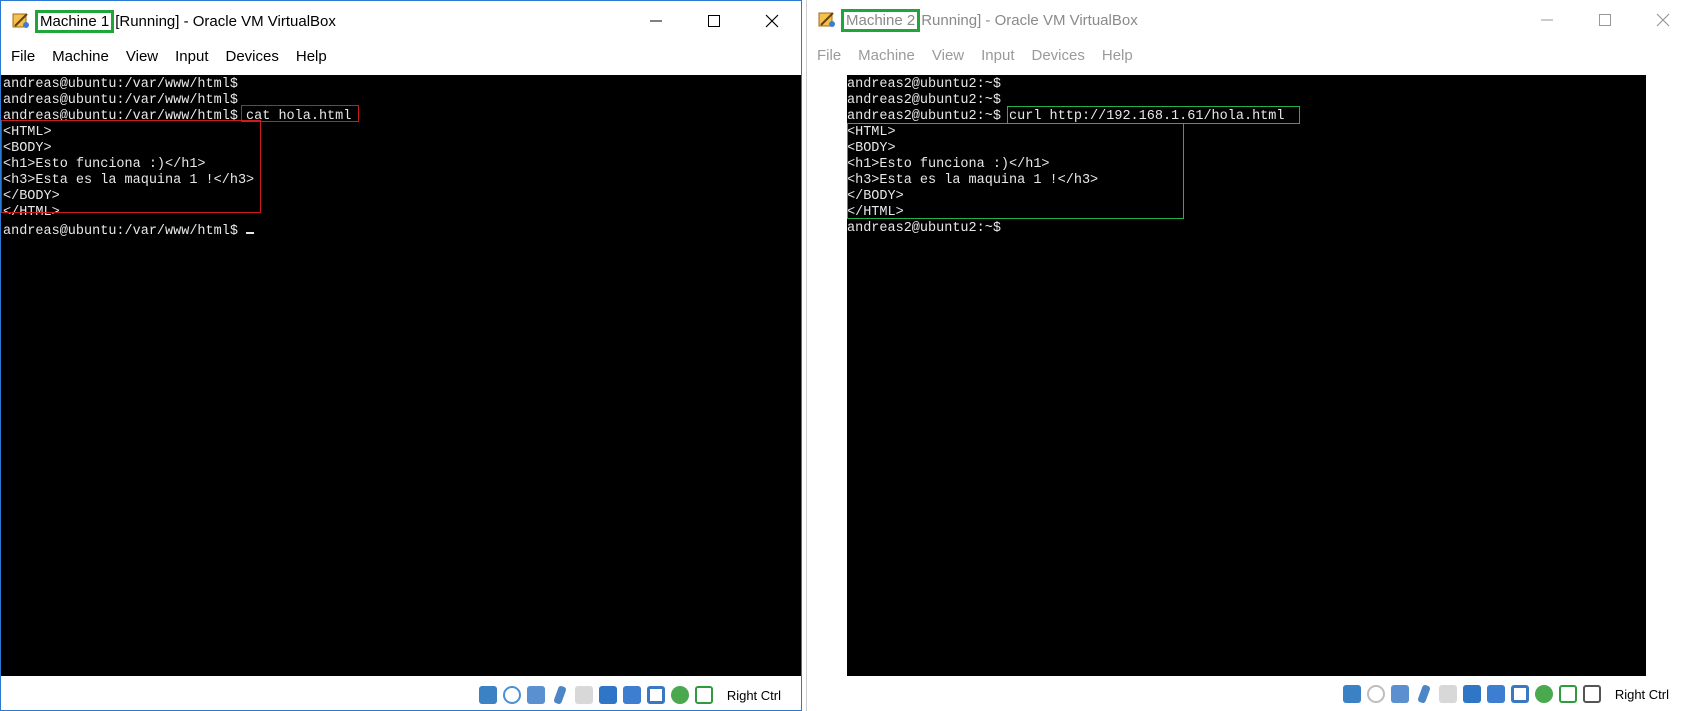 The image size is (1689, 711). Describe the element at coordinates (250, 227) in the screenshot. I see `text-cursor` at that location.